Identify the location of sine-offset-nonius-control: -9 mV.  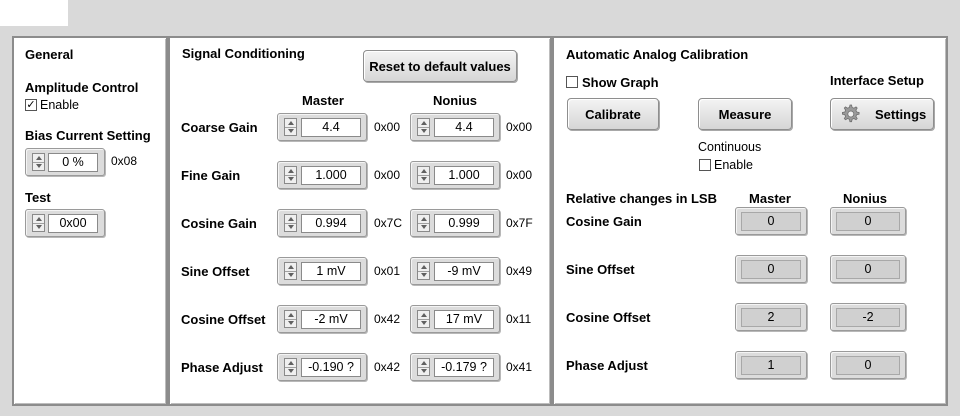
(455, 271).